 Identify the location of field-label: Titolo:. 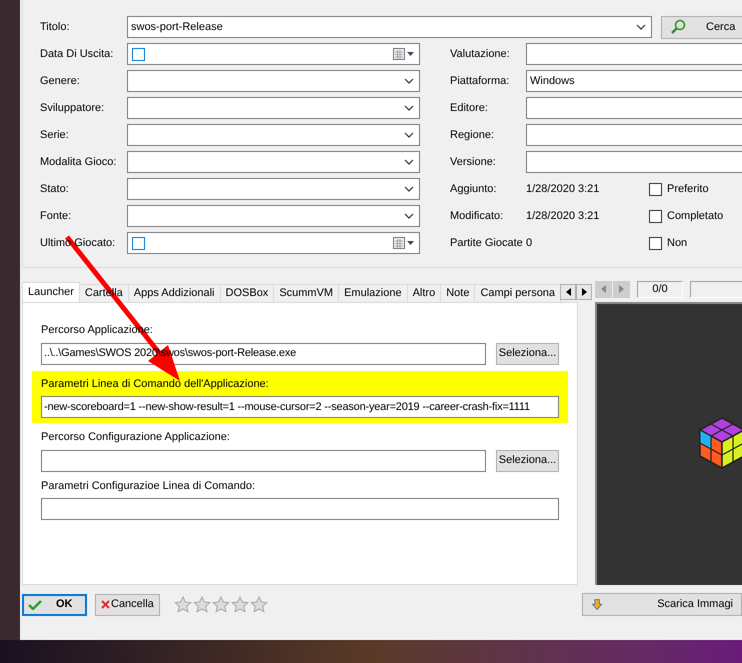
(55, 27).